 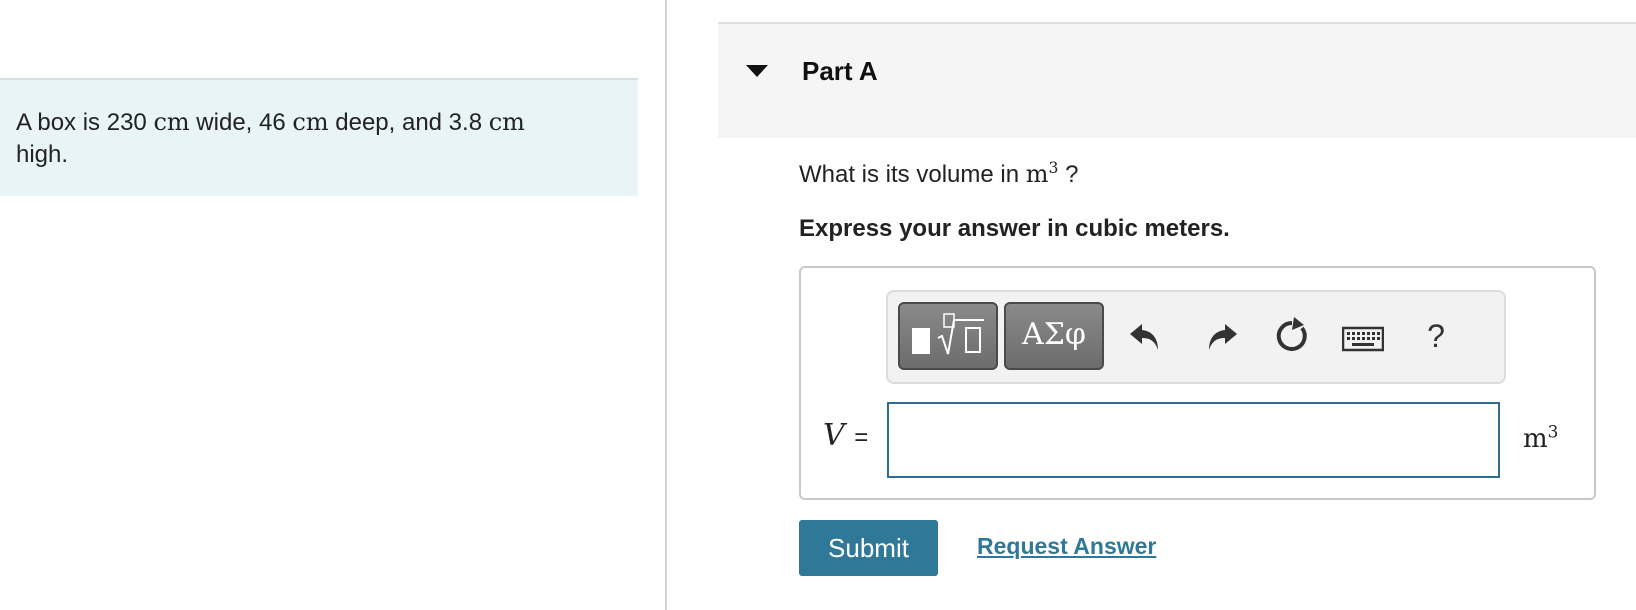 What do you see at coordinates (757, 71) in the screenshot?
I see `caret-down-icon` at bounding box center [757, 71].